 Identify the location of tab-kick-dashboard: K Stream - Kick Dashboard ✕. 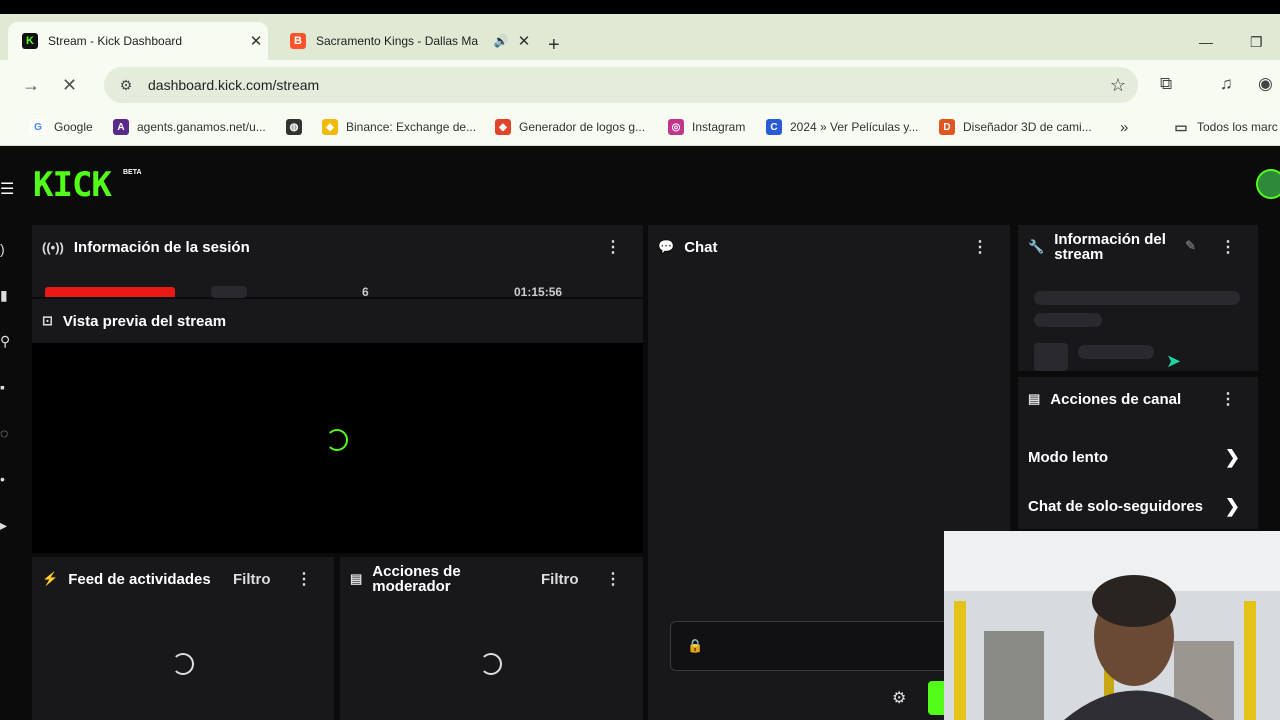
(138, 41).